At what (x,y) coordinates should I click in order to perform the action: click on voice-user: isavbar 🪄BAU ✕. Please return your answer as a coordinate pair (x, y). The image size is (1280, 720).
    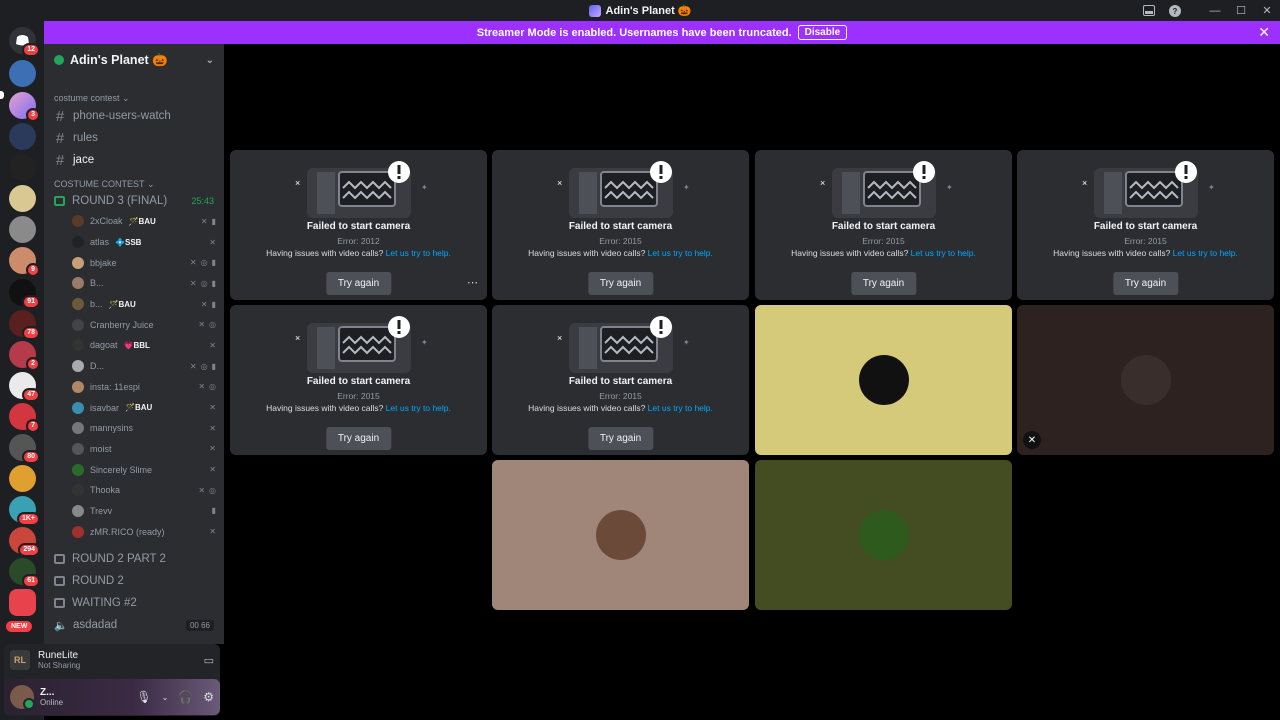
    Looking at the image, I should click on (134, 407).